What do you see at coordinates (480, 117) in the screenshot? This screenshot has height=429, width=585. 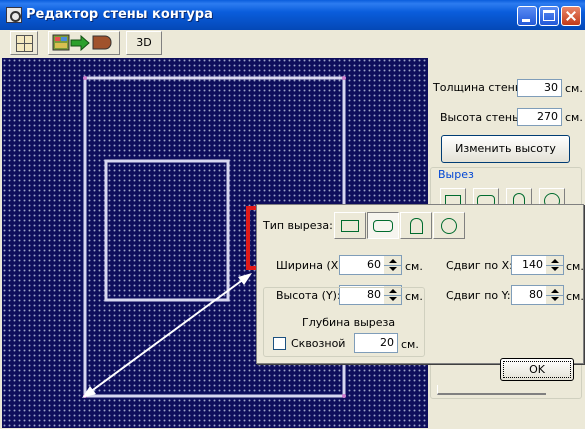 I see `wall-height-label: Высота стены` at bounding box center [480, 117].